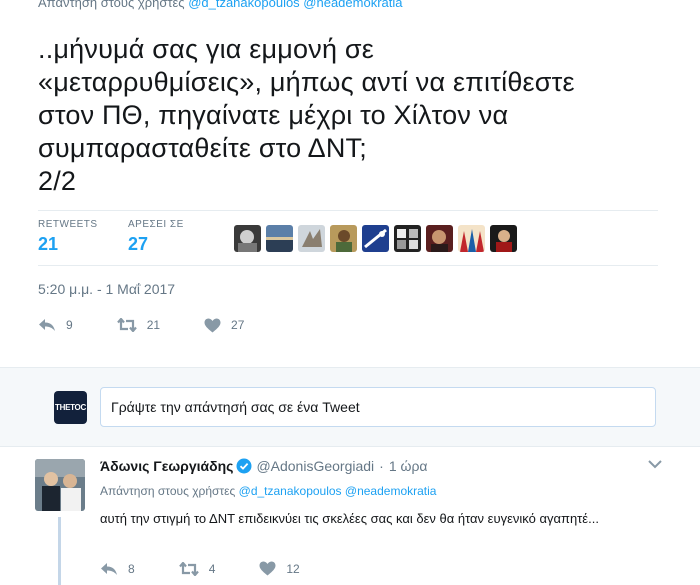 This screenshot has width=700, height=585. I want to click on reply-author-avatar, so click(60, 485).